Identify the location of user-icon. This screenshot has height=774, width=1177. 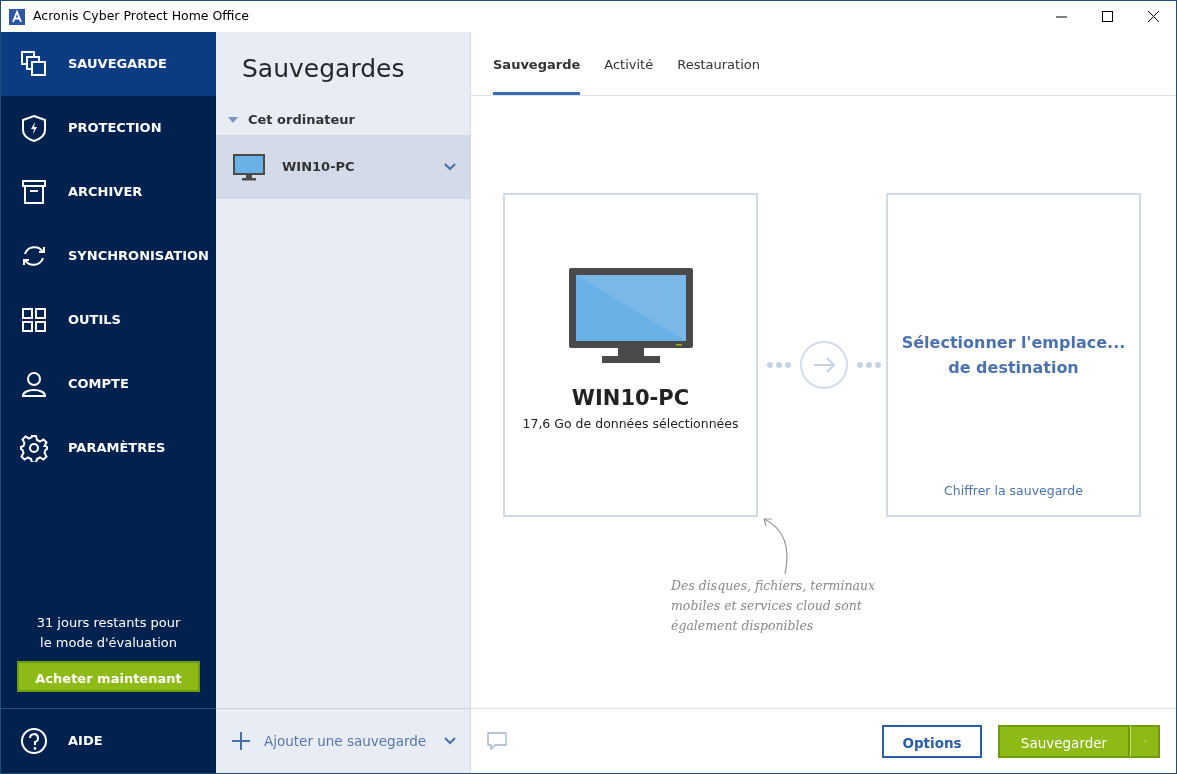
(34, 384).